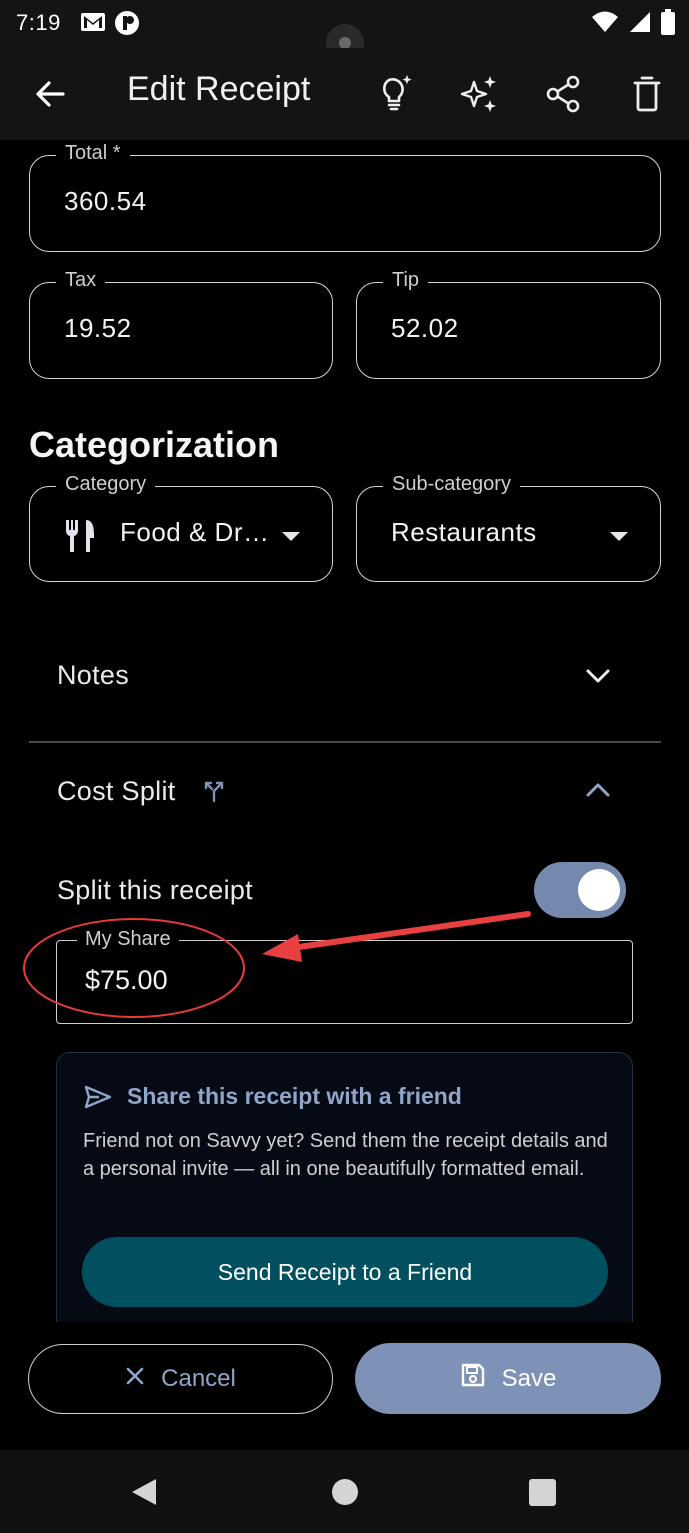 The image size is (689, 1533). Describe the element at coordinates (155, 890) in the screenshot. I see `split-receipt-label: Split this receipt` at that location.